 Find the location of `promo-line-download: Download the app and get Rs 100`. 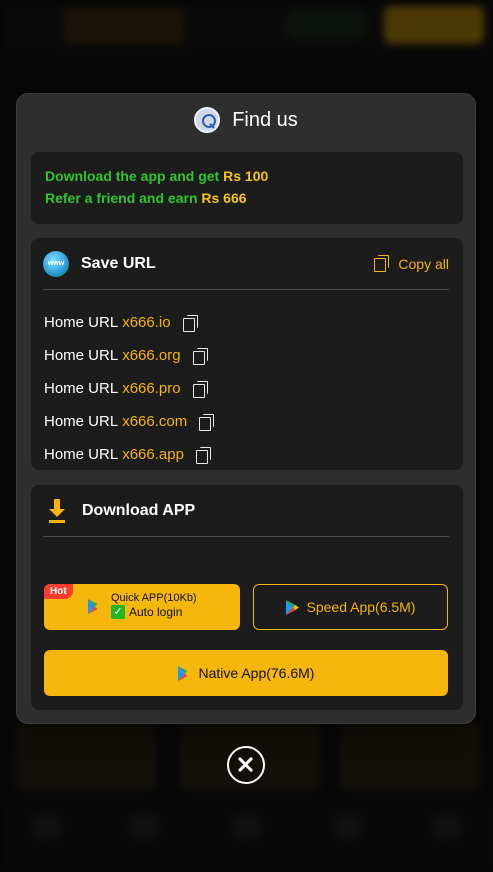

promo-line-download: Download the app and get Rs 100 is located at coordinates (247, 176).